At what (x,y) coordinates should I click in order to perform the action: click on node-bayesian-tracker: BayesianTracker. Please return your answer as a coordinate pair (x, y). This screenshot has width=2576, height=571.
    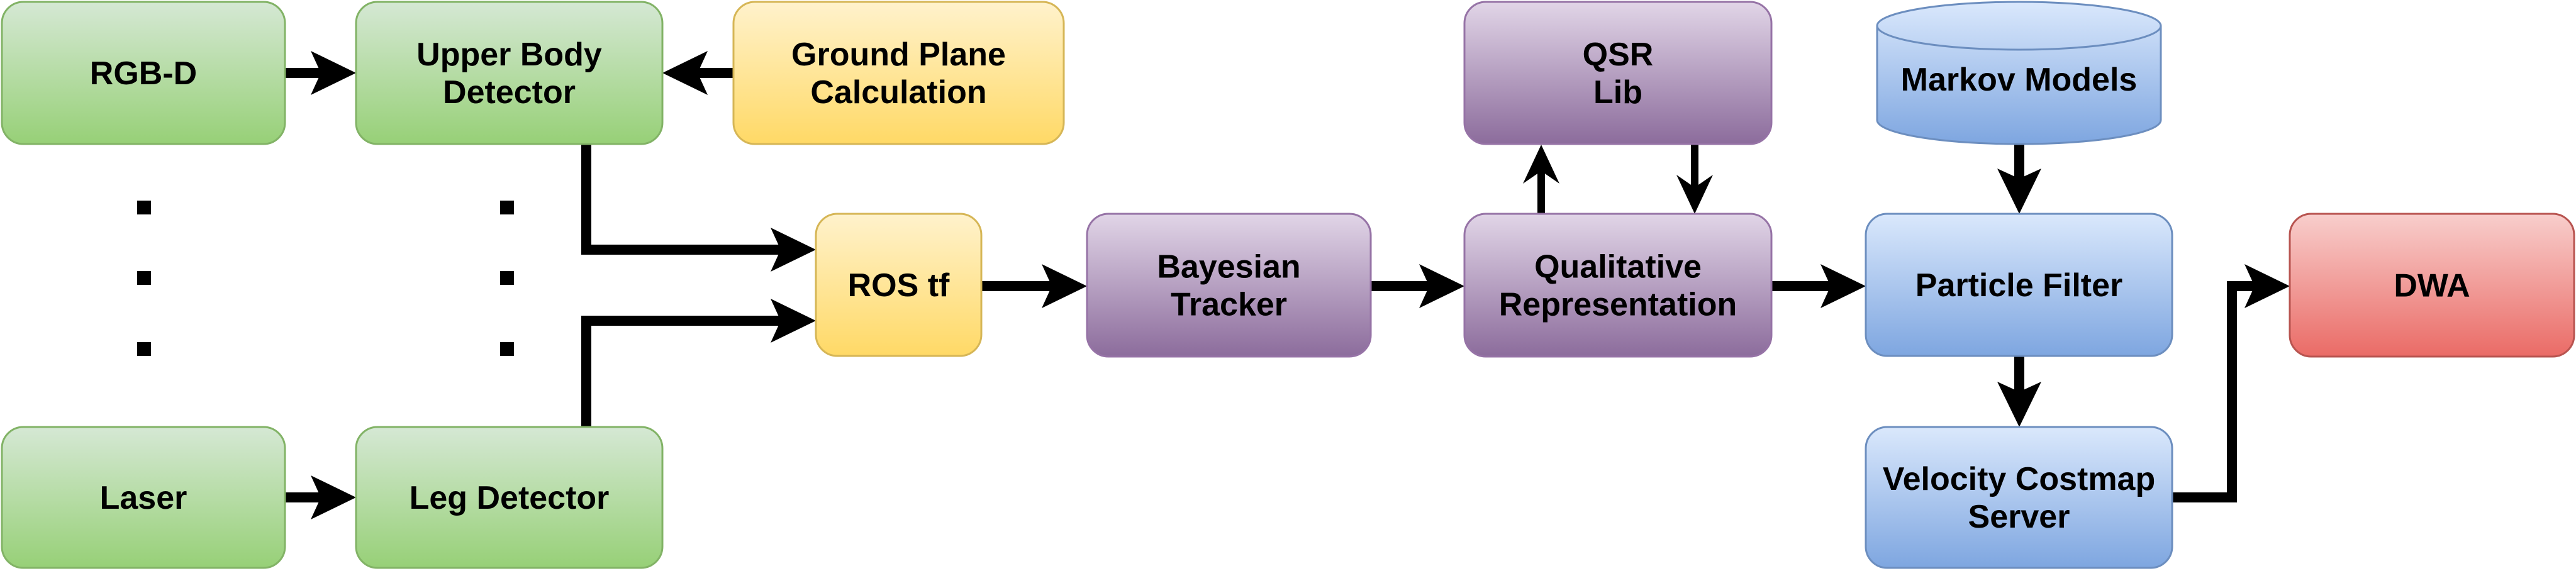
    Looking at the image, I should click on (1229, 285).